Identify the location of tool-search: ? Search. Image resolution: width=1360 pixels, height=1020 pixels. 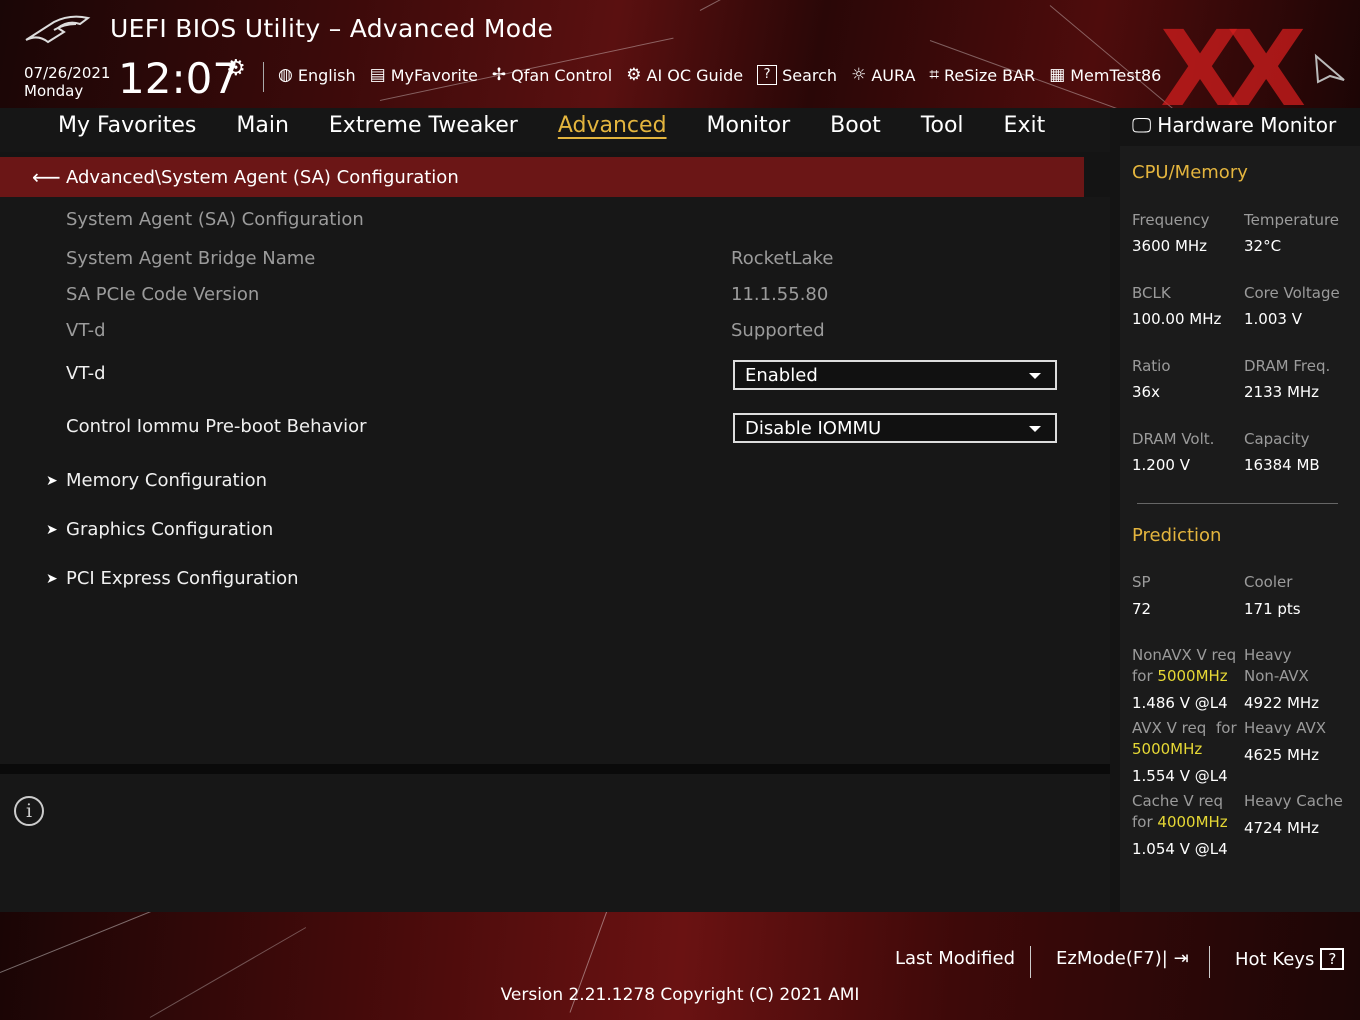
(797, 75).